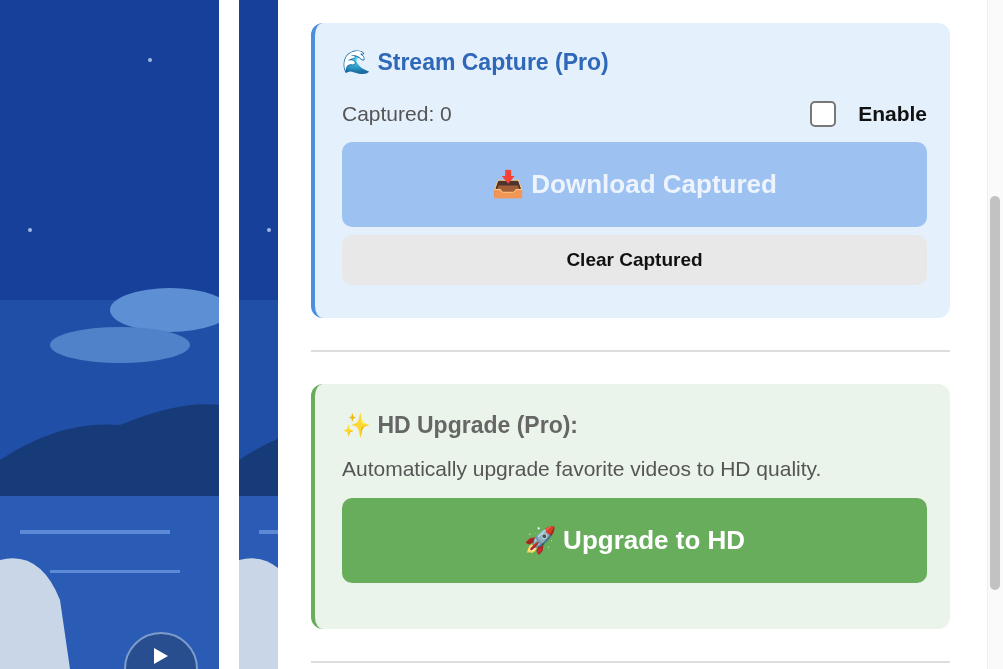 Image resolution: width=1003 pixels, height=669 pixels. What do you see at coordinates (823, 114) in the screenshot?
I see `enable-checkbox` at bounding box center [823, 114].